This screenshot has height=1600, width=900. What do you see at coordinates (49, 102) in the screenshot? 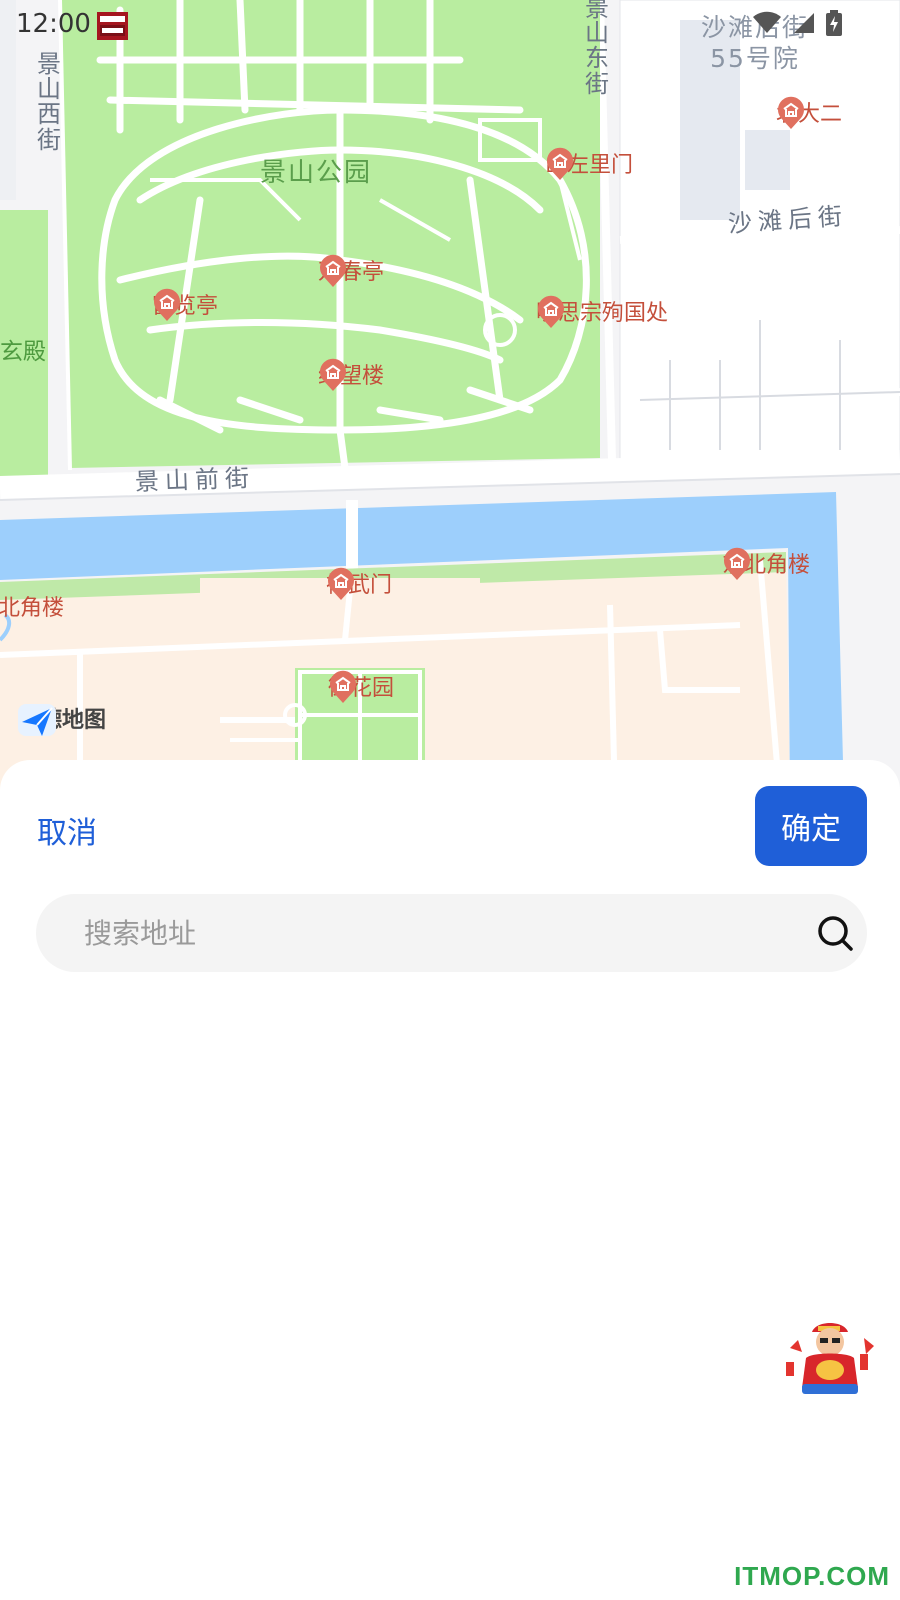
I see `street-label-jingshan-west: 景山西街` at bounding box center [49, 102].